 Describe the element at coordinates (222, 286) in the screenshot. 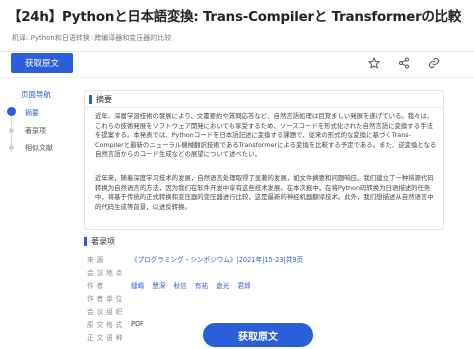

I see `author-link: 倉光` at that location.